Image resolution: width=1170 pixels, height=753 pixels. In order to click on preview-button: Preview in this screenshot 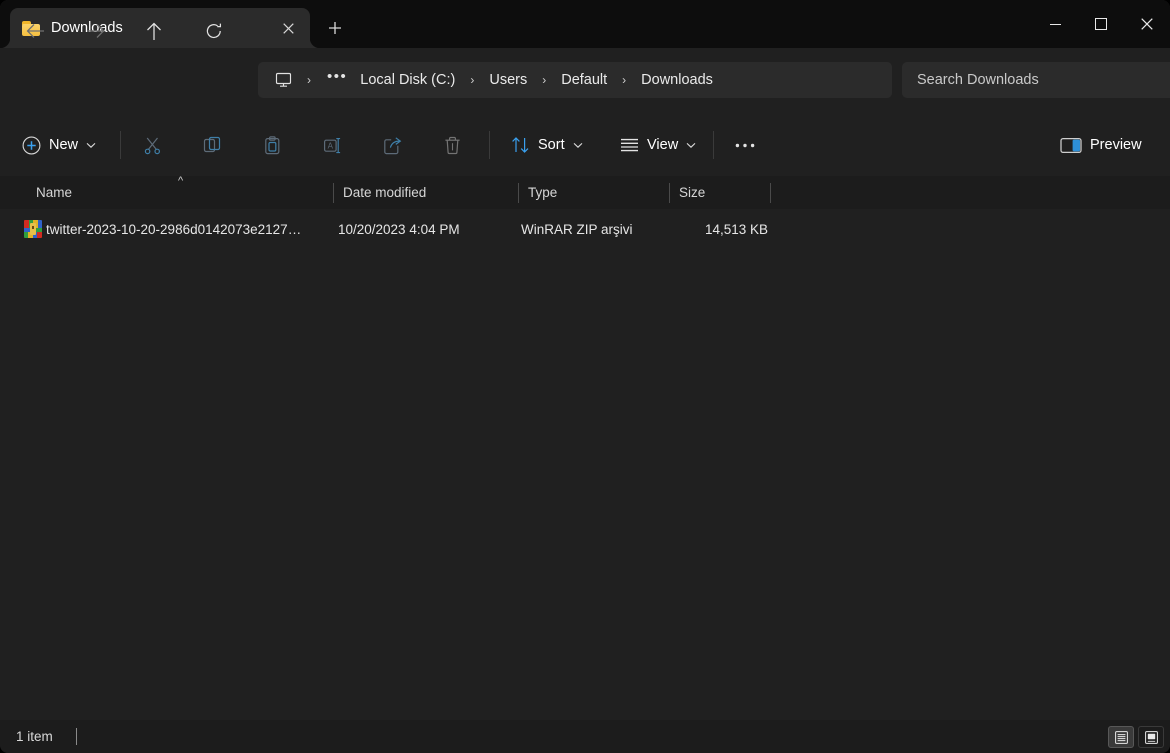, I will do `click(1101, 145)`.